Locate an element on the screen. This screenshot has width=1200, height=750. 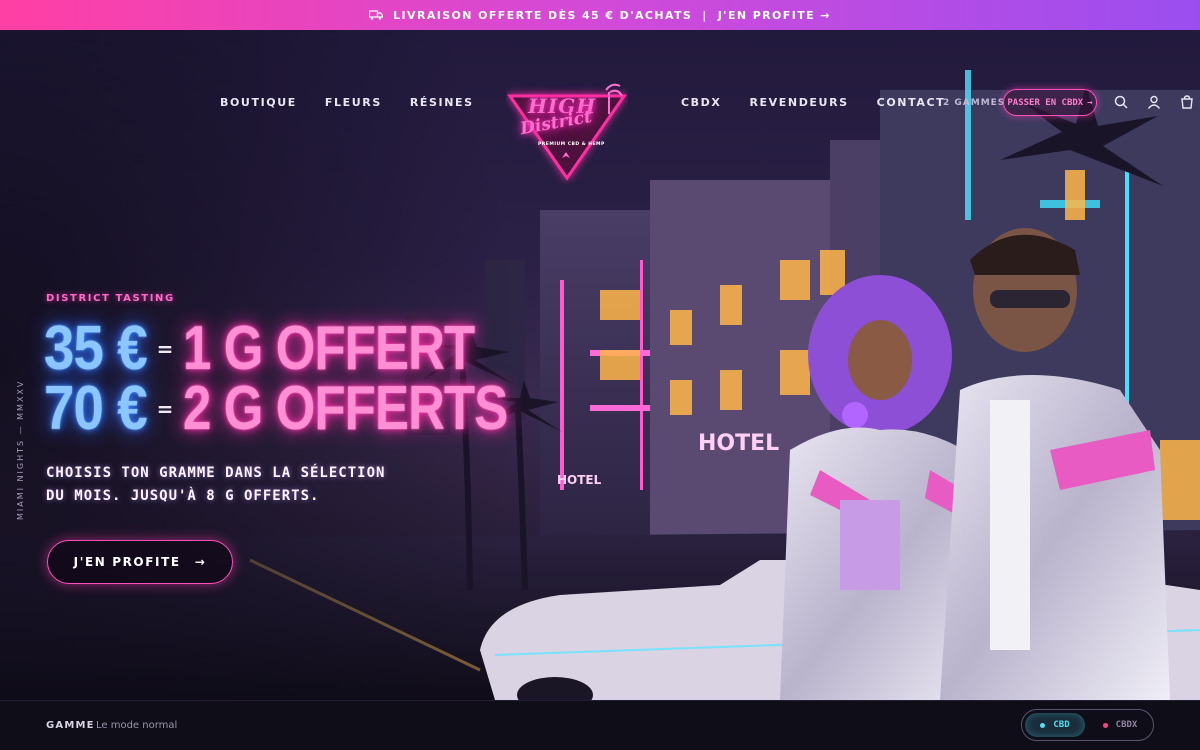
range-bar: GAMME Le mode normal is located at coordinates (600, 725).